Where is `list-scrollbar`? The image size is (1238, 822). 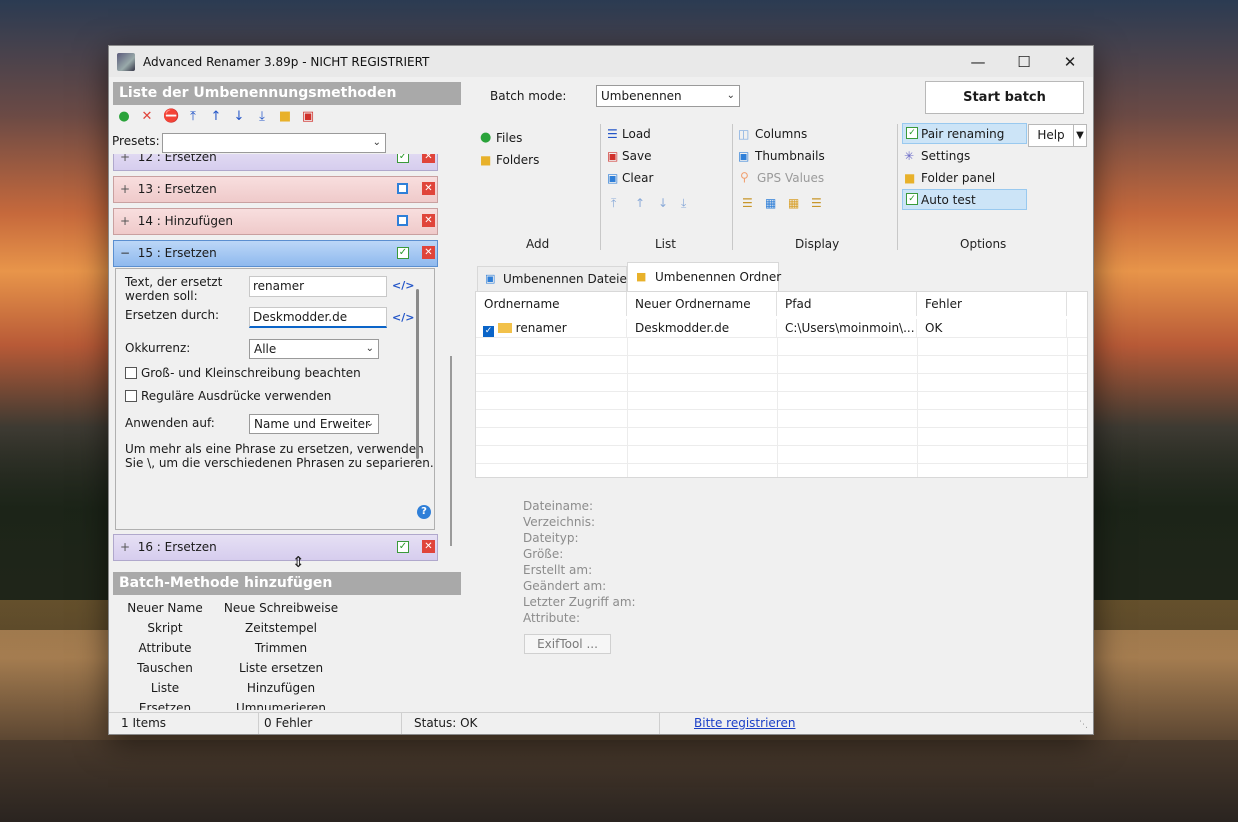
list-scrollbar is located at coordinates (451, 451).